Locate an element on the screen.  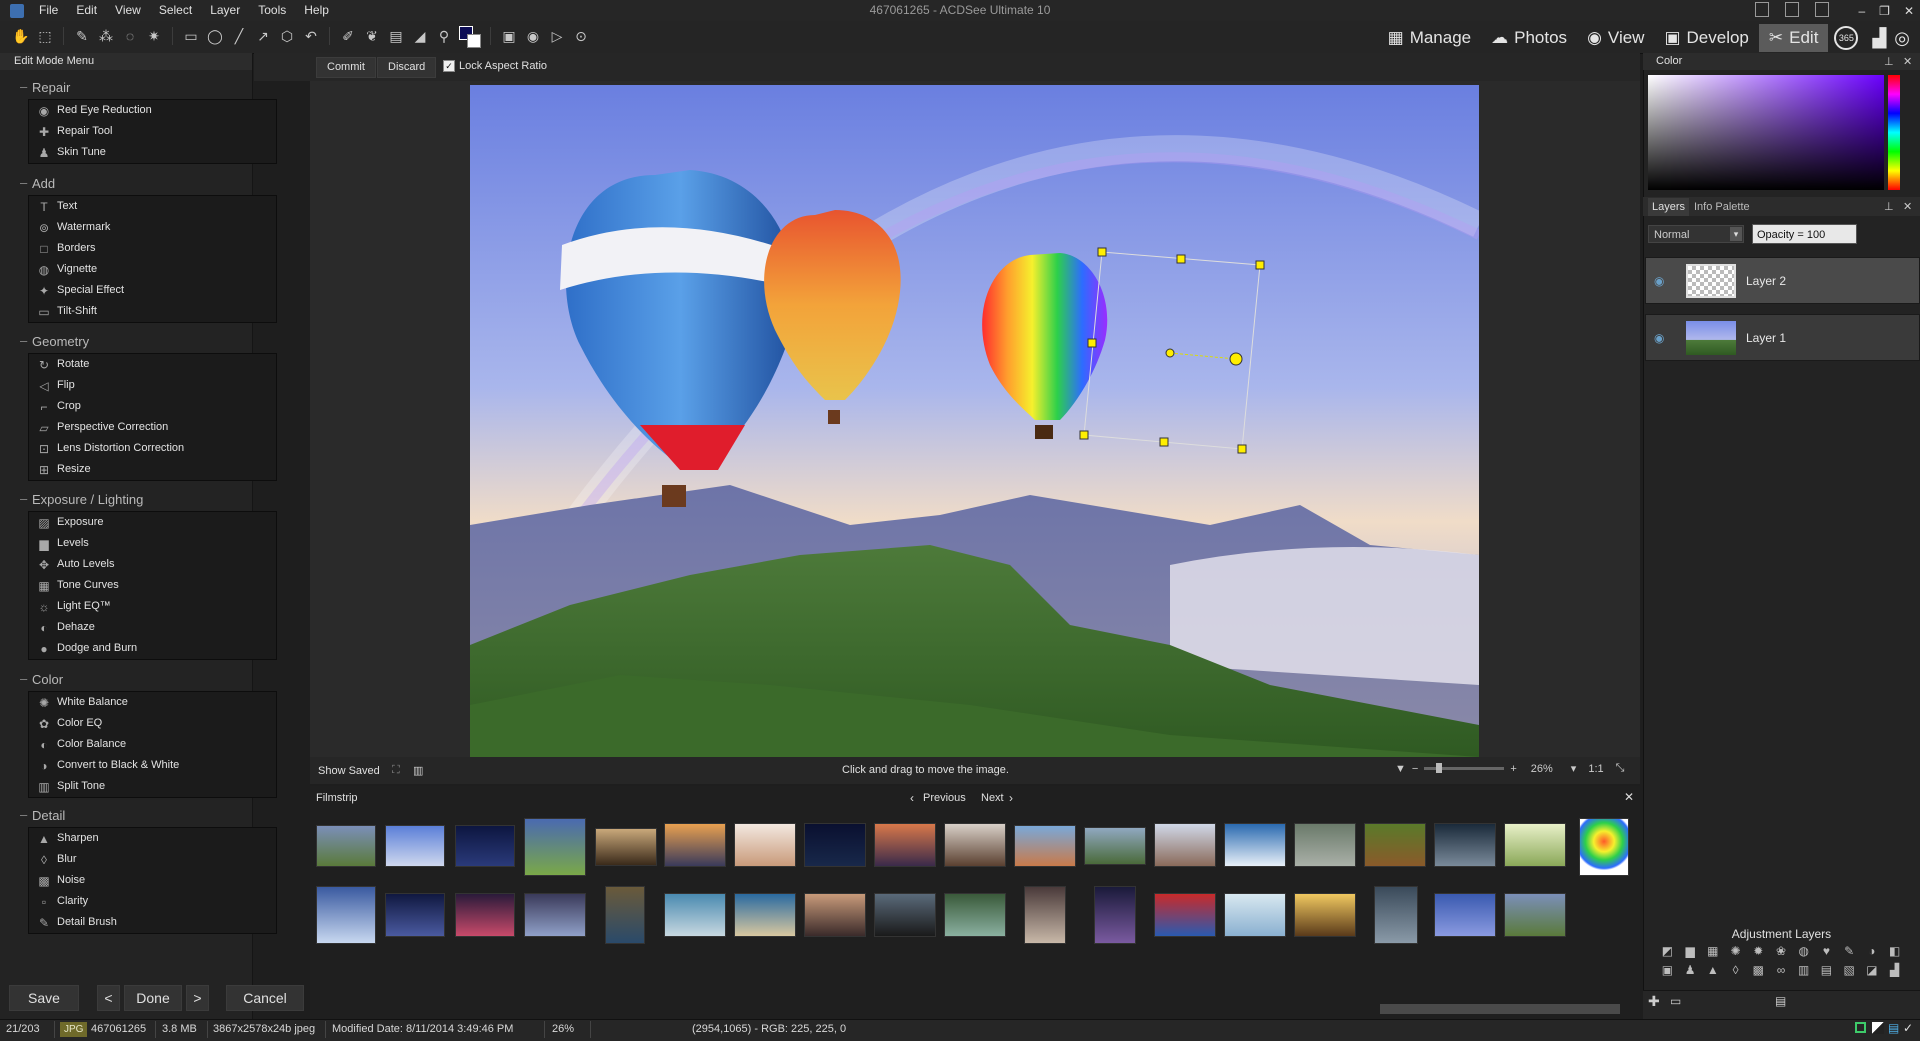
app-icon is located at coordinates (17, 10).